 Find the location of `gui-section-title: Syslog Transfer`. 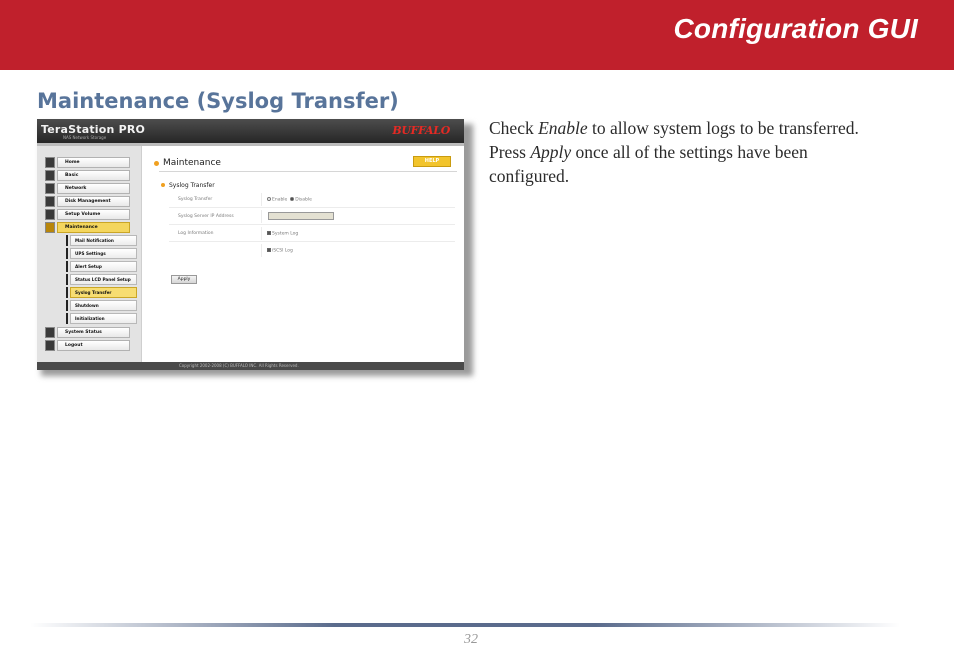

gui-section-title: Syslog Transfer is located at coordinates (192, 185).